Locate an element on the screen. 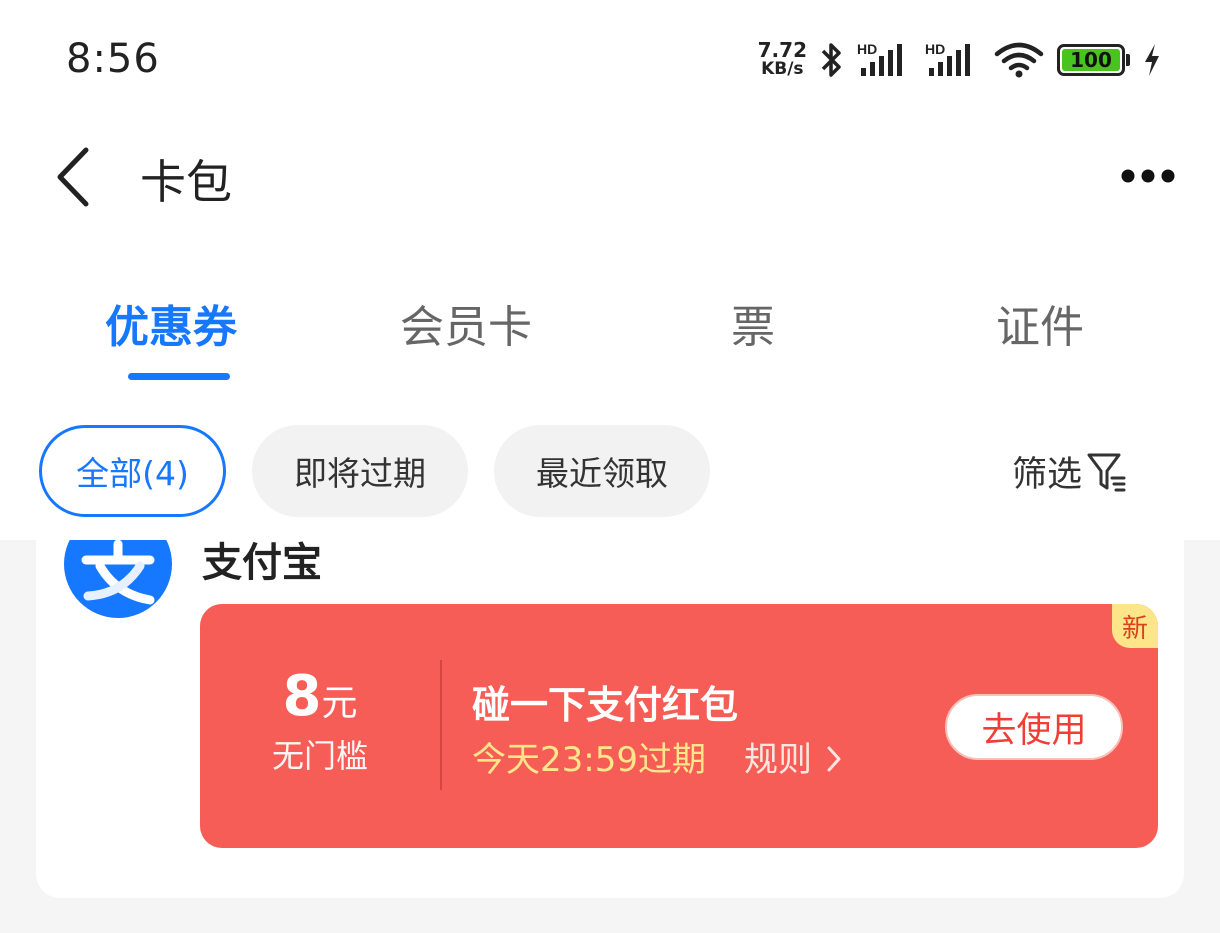 The height and width of the screenshot is (933, 1220). status-icons: 7.72 KB/s HD HD 100 is located at coordinates (960, 60).